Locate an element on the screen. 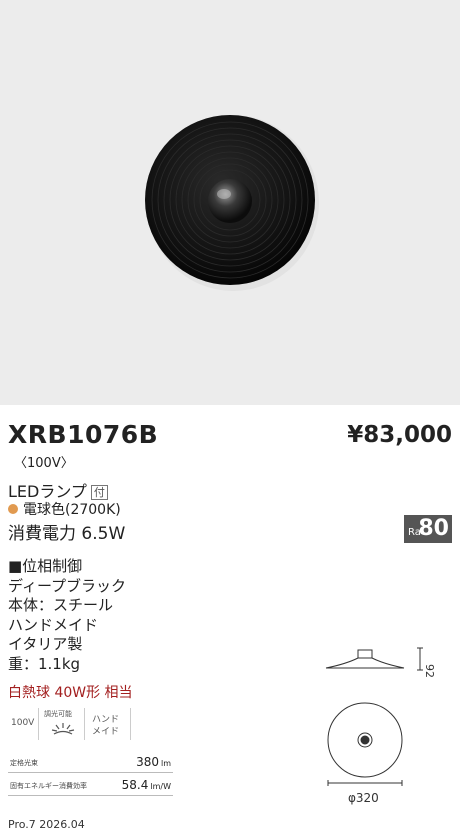 The image size is (460, 836). wall-lamp-image is located at coordinates (232, 203).